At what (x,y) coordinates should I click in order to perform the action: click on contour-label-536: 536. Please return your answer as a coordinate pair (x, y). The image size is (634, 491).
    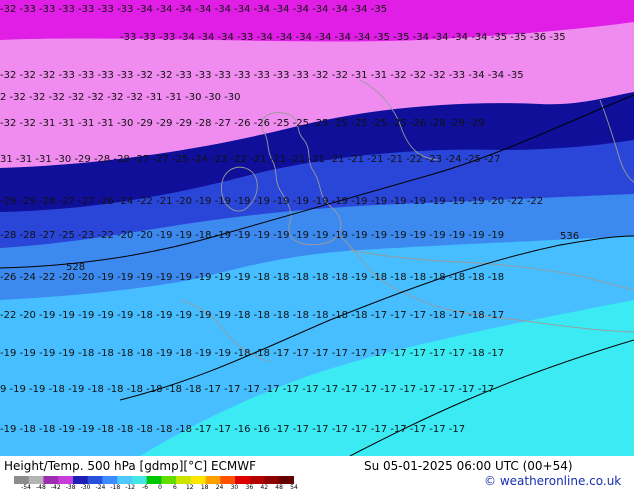
    Looking at the image, I should click on (569, 236).